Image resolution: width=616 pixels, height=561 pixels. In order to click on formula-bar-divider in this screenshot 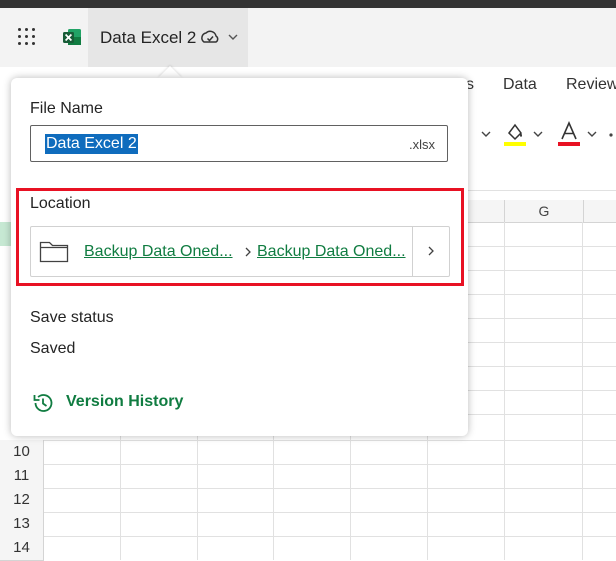, I will do `click(542, 190)`.